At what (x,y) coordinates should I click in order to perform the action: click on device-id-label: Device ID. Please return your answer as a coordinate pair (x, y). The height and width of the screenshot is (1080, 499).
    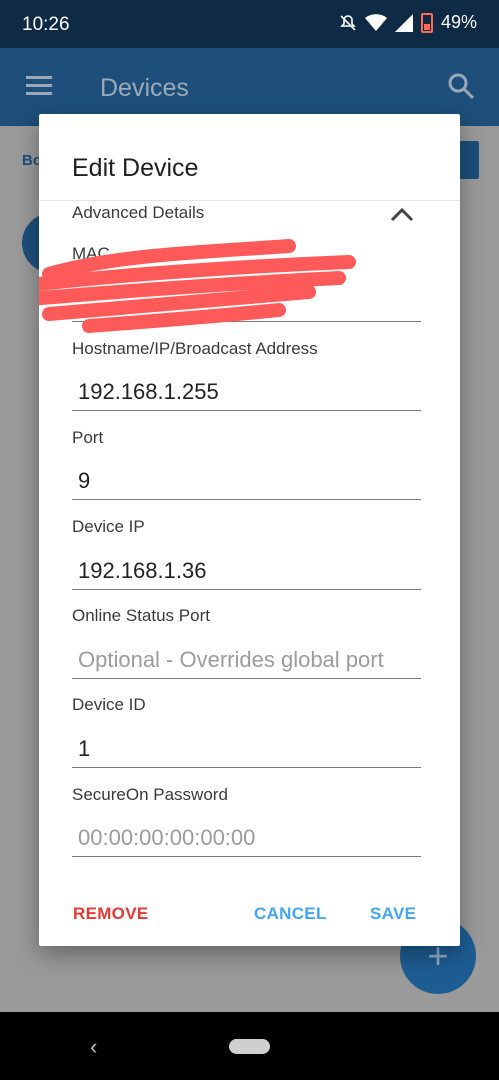
    Looking at the image, I should click on (109, 704).